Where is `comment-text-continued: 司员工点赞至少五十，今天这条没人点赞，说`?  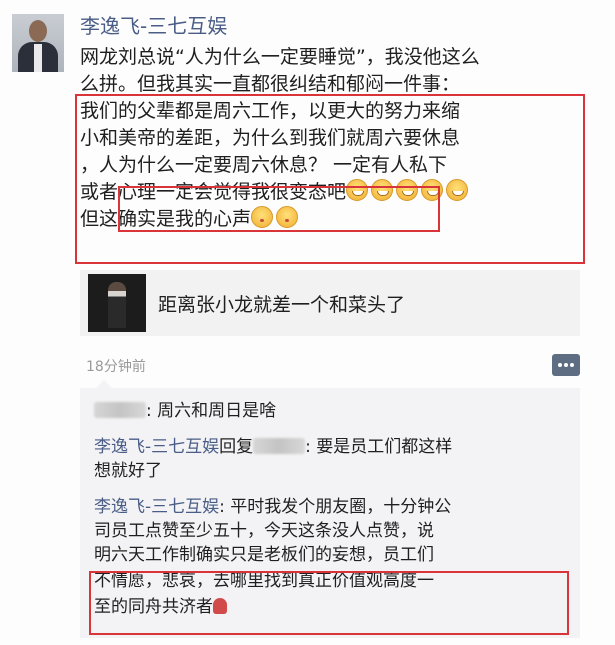
comment-text-continued: 司员工点赞至少五十，今天这条没人点赞，说 is located at coordinates (264, 531).